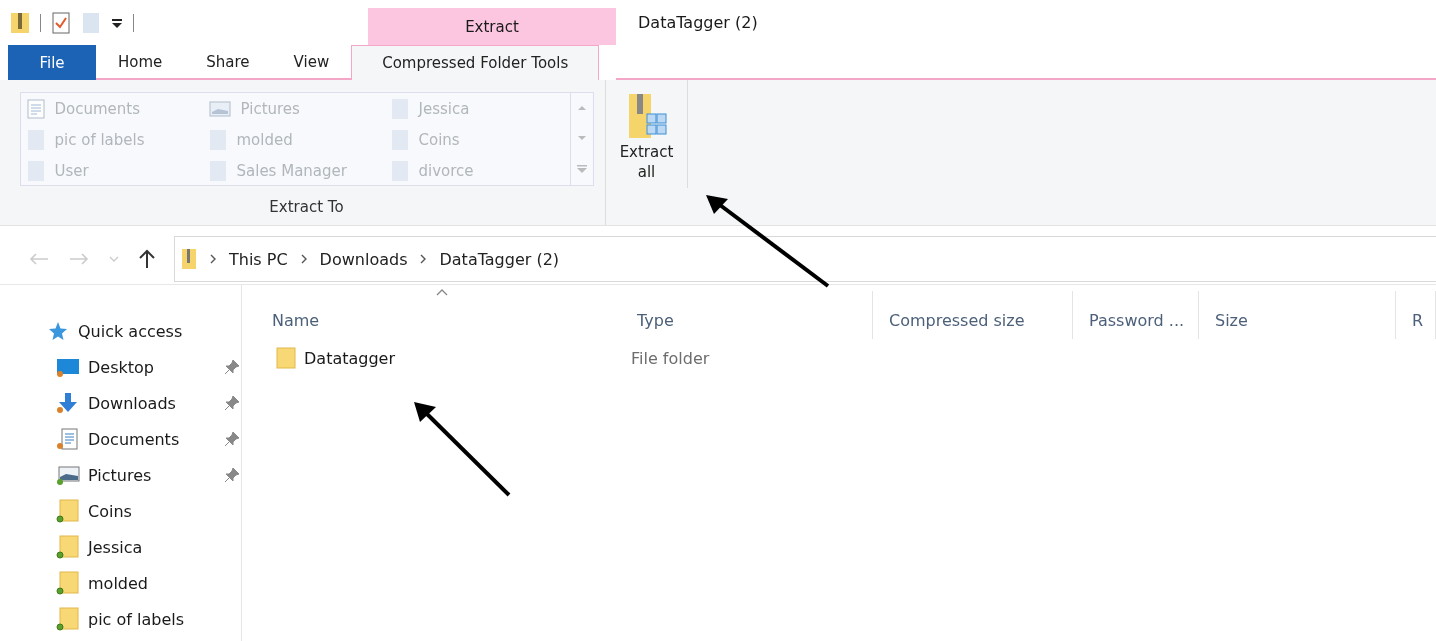  What do you see at coordinates (647, 134) in the screenshot?
I see `extract-all-button: Extract all` at bounding box center [647, 134].